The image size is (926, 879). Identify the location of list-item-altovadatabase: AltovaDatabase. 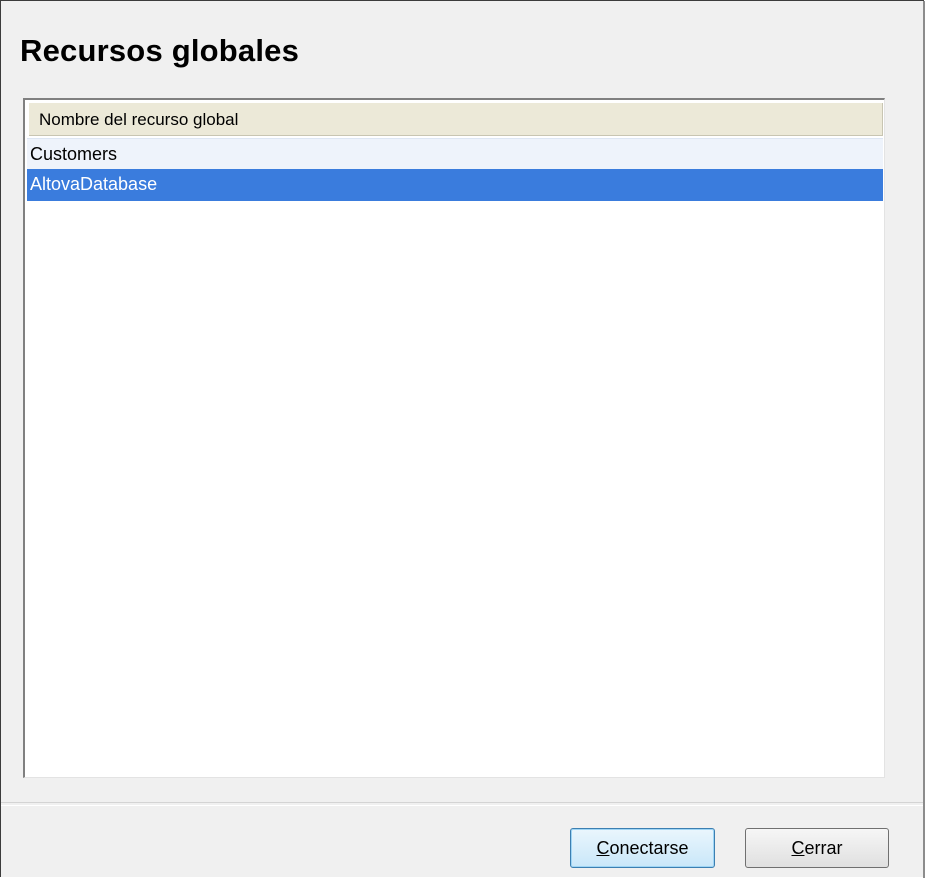
(455, 185).